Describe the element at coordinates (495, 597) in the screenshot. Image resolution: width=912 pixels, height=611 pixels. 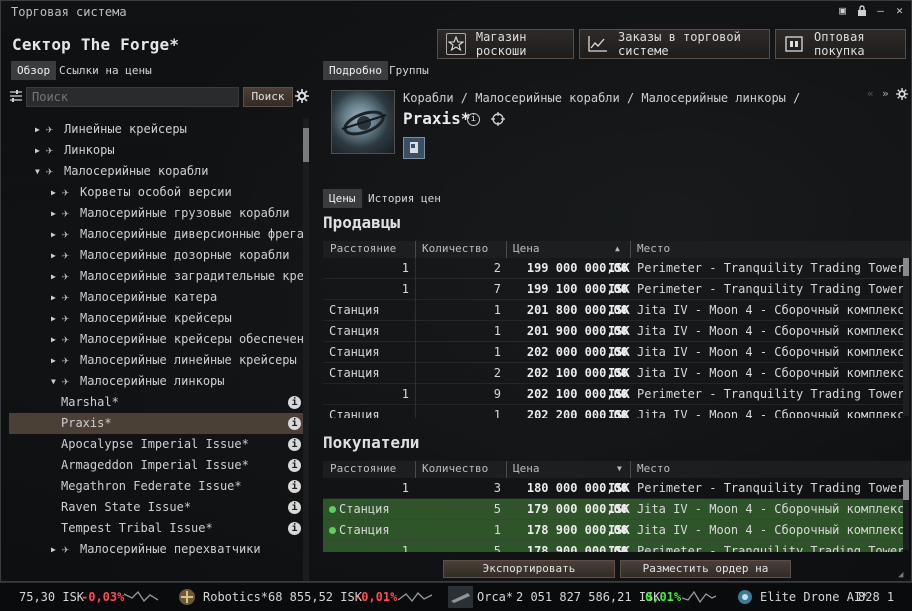
I see `ticker-name: Orca*` at that location.